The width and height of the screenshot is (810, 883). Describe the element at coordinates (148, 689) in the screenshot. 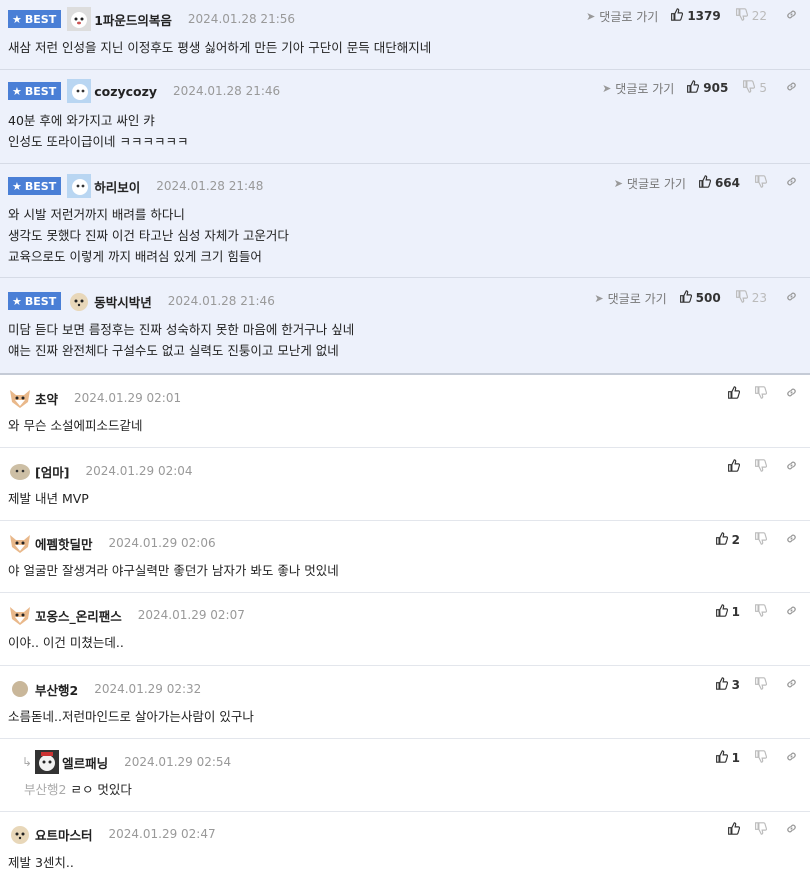

I see `timestamp: 2024.01.29 02:32` at that location.